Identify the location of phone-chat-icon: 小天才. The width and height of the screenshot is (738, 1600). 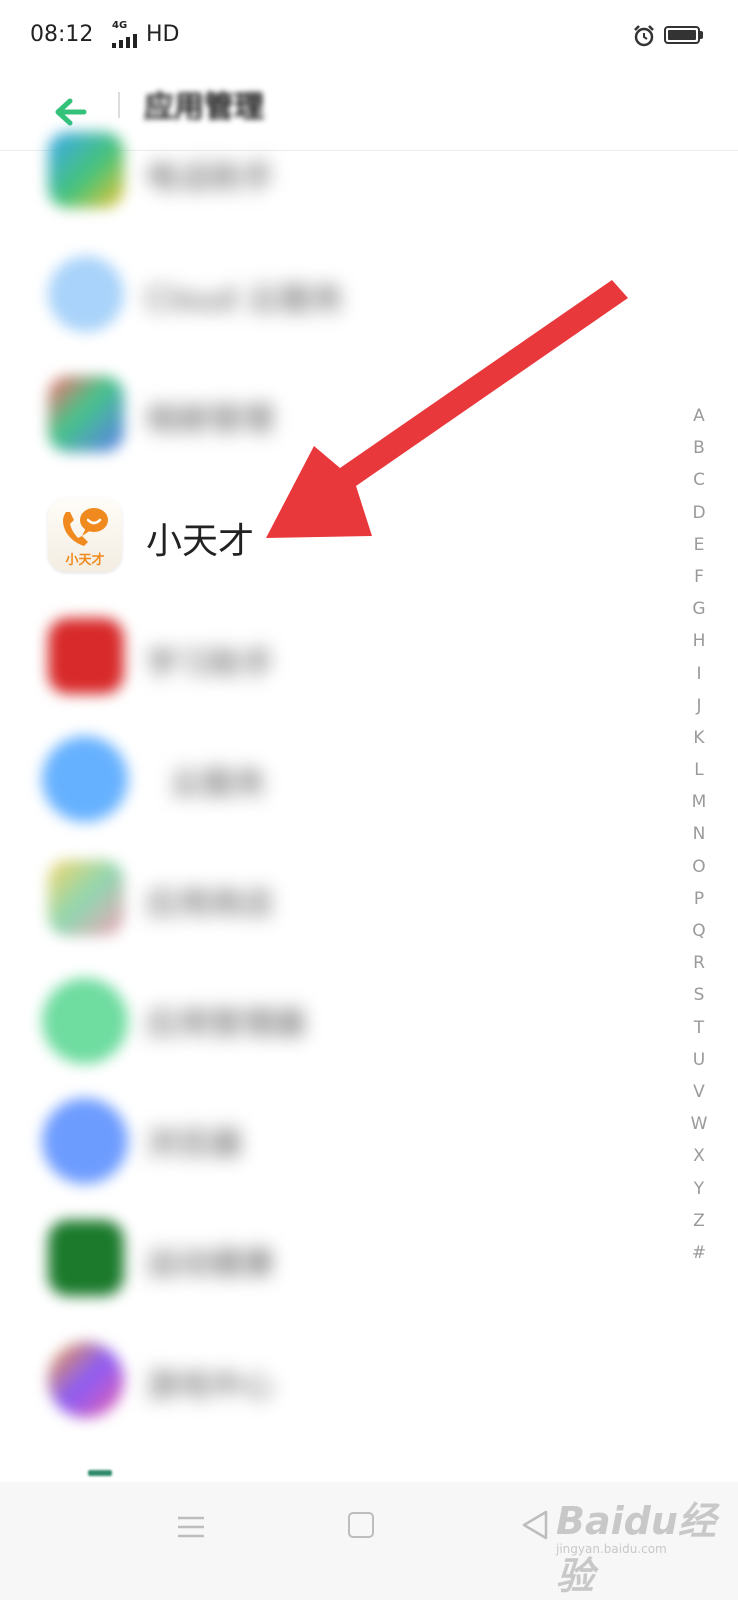
(85, 538).